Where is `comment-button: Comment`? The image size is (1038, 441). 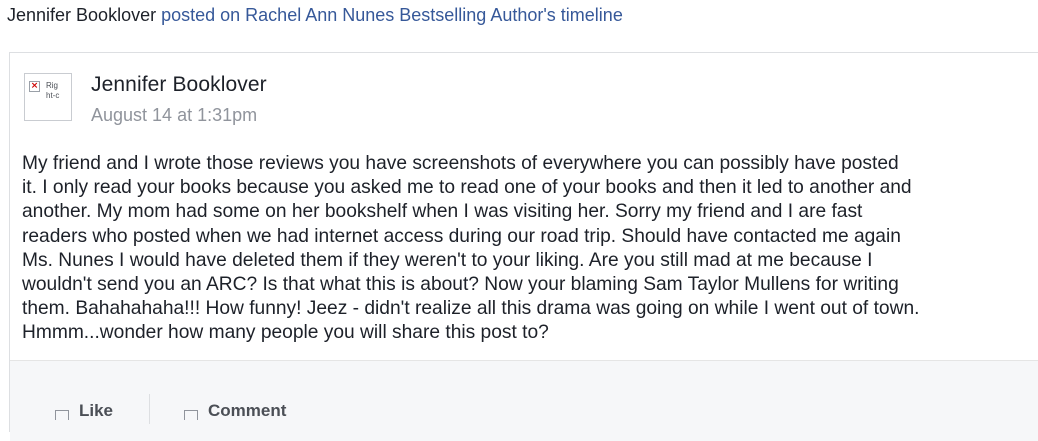 comment-button: Comment is located at coordinates (235, 411).